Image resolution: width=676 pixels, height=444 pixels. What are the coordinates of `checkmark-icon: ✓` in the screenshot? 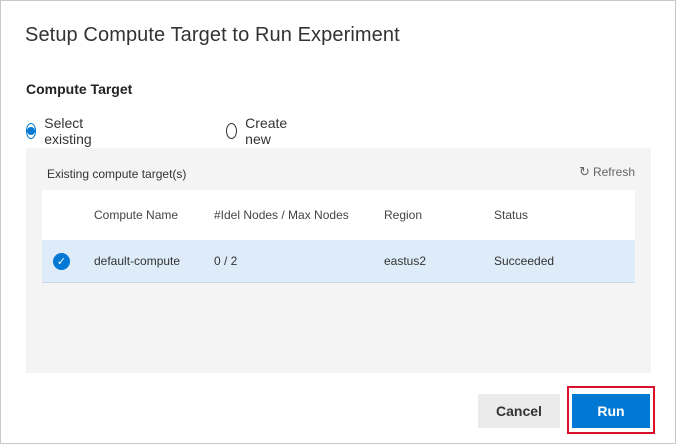 It's located at (61, 261).